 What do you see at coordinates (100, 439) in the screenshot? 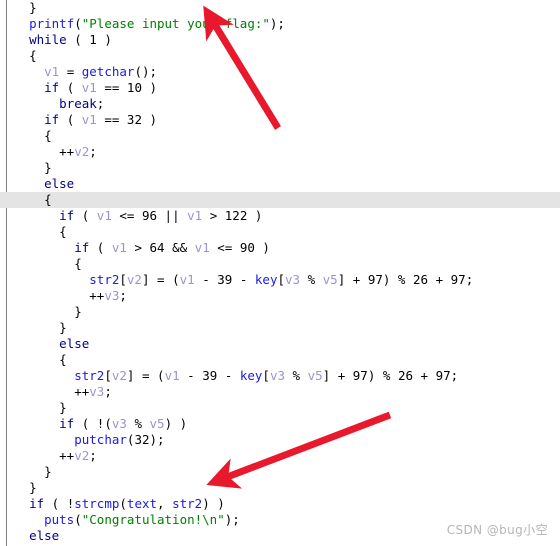
I see `code-token-fn: putchar` at bounding box center [100, 439].